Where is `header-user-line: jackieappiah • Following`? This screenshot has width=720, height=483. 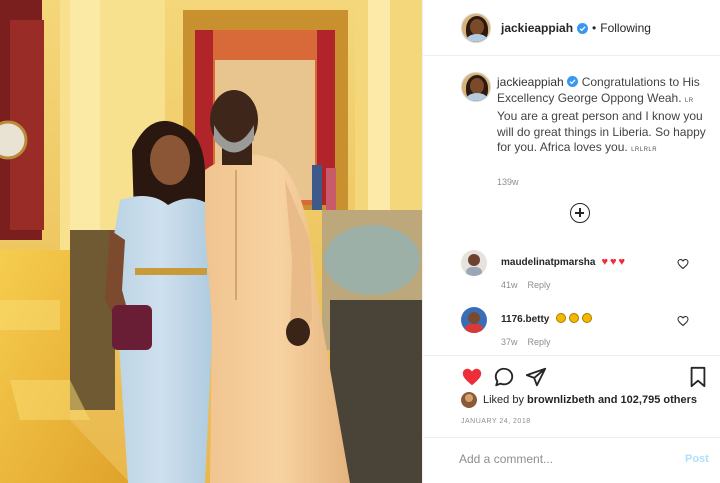 header-user-line: jackieappiah • Following is located at coordinates (576, 28).